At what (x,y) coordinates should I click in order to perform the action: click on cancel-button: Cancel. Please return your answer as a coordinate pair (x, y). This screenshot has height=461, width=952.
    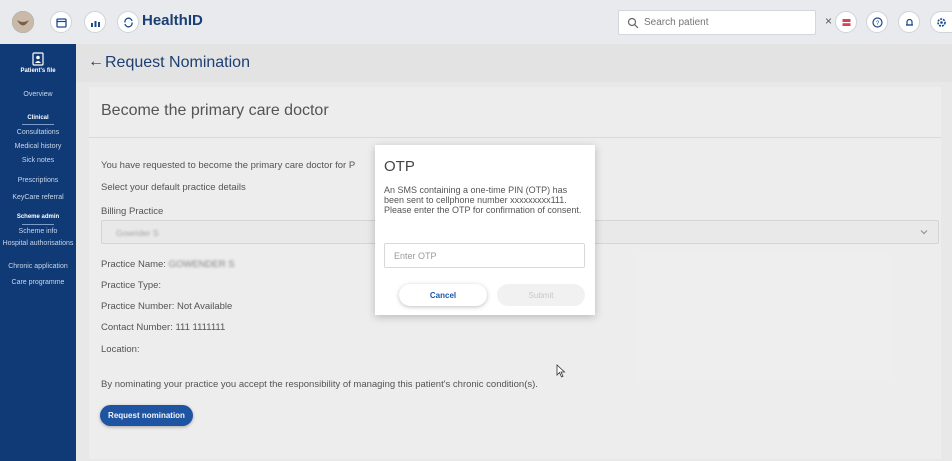
    Looking at the image, I should click on (443, 295).